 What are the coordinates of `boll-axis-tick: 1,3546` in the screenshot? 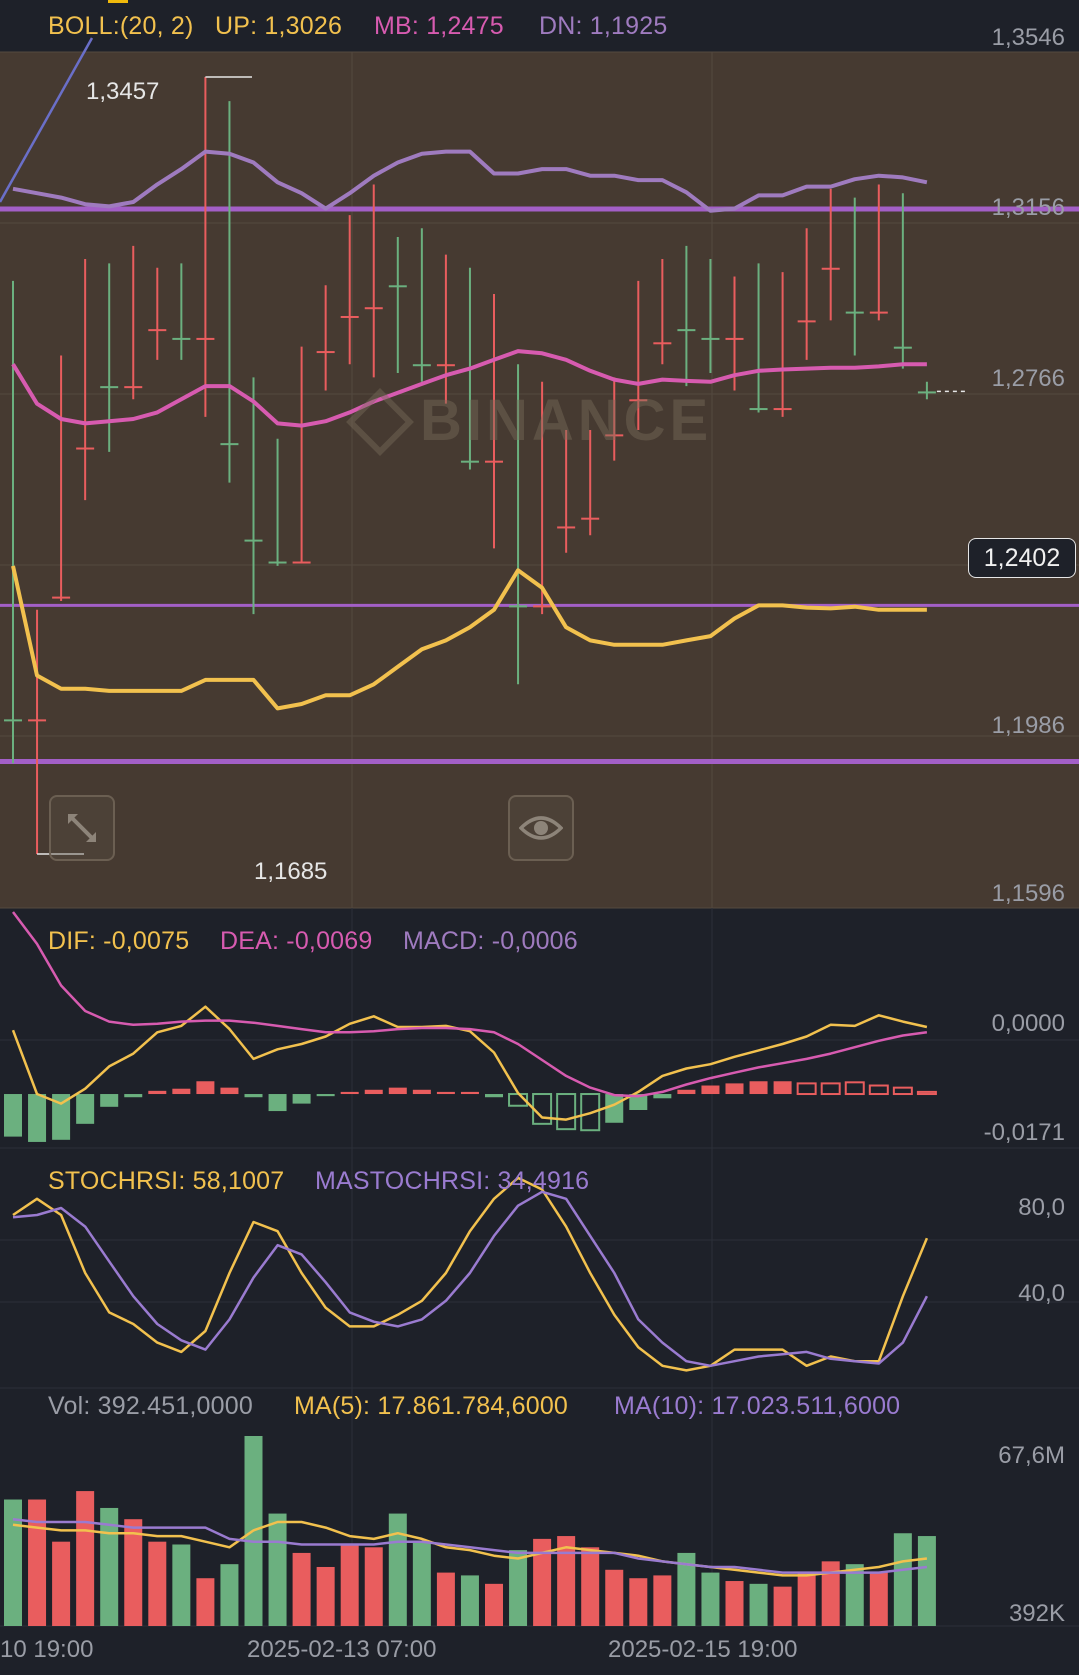 It's located at (1028, 37).